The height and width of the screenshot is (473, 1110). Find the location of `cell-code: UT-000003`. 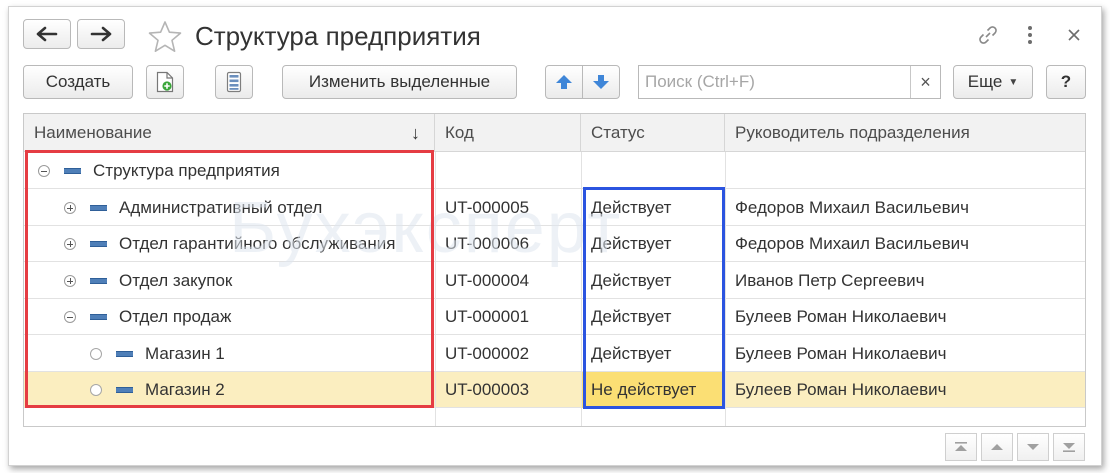

cell-code: UT-000003 is located at coordinates (487, 389).